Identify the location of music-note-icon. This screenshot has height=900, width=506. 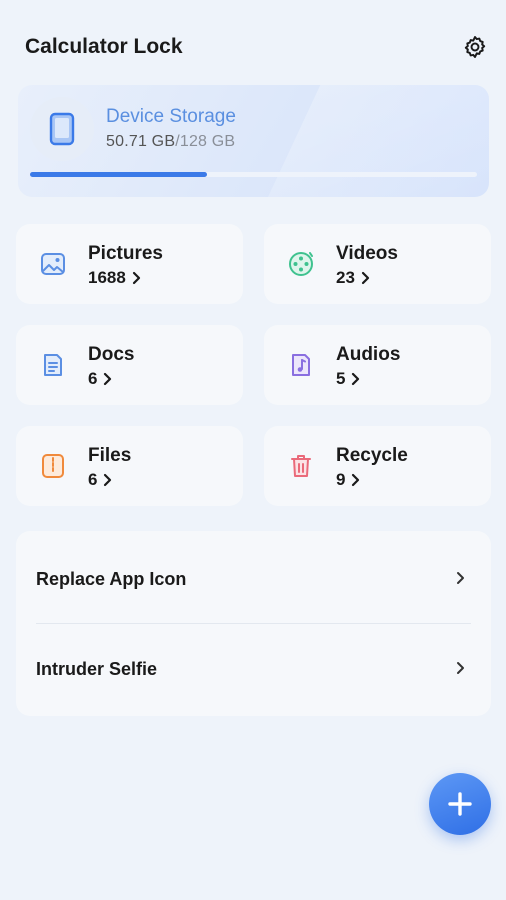
(301, 365).